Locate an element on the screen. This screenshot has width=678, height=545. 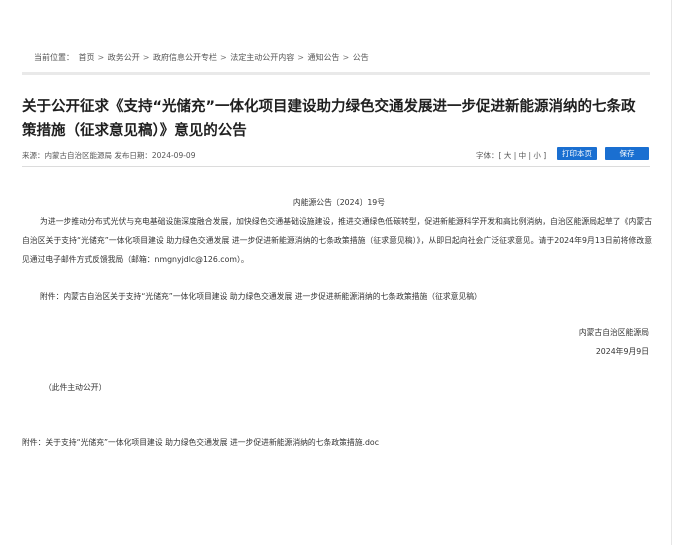
font-size-small: 小 is located at coordinates (537, 155).